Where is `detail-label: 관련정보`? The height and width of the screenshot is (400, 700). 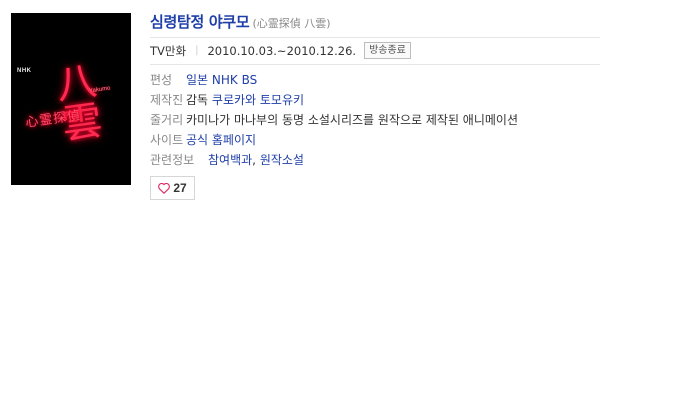 detail-label: 관련정보 is located at coordinates (172, 160).